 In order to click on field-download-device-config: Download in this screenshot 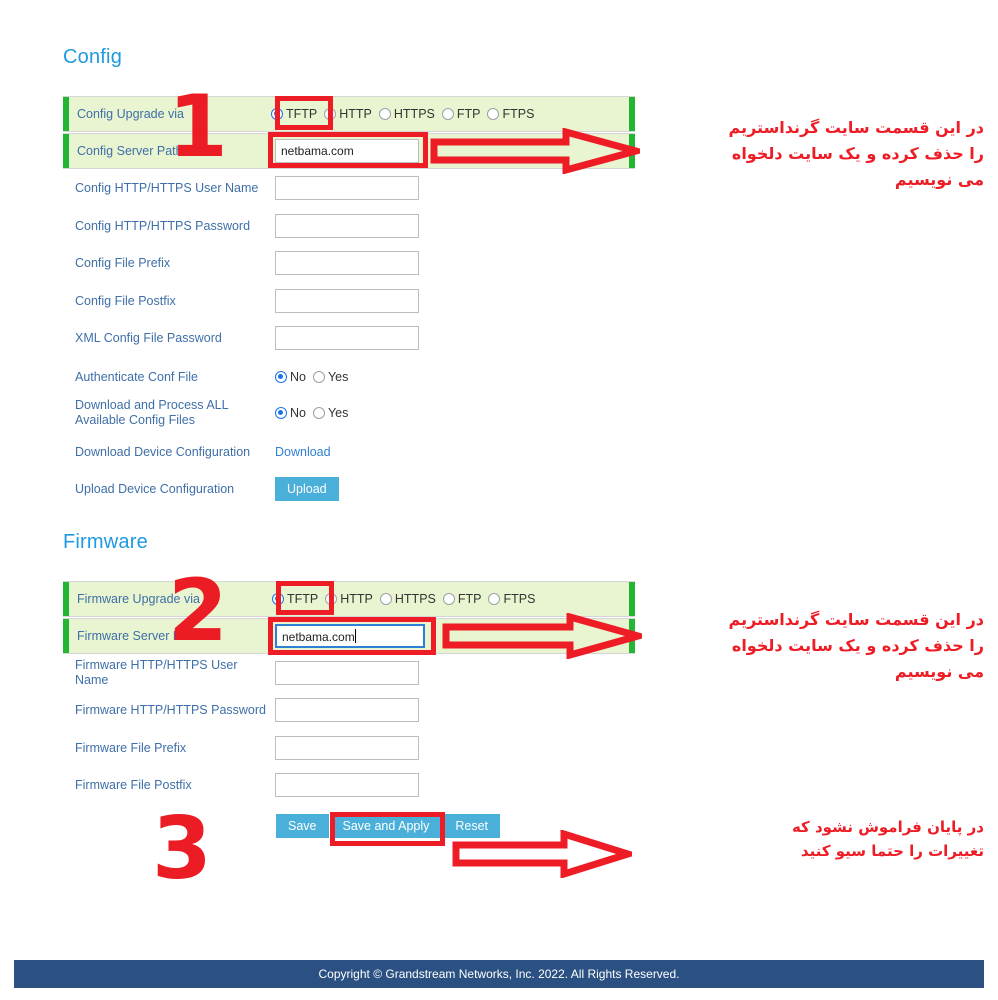, I will do `click(303, 452)`.